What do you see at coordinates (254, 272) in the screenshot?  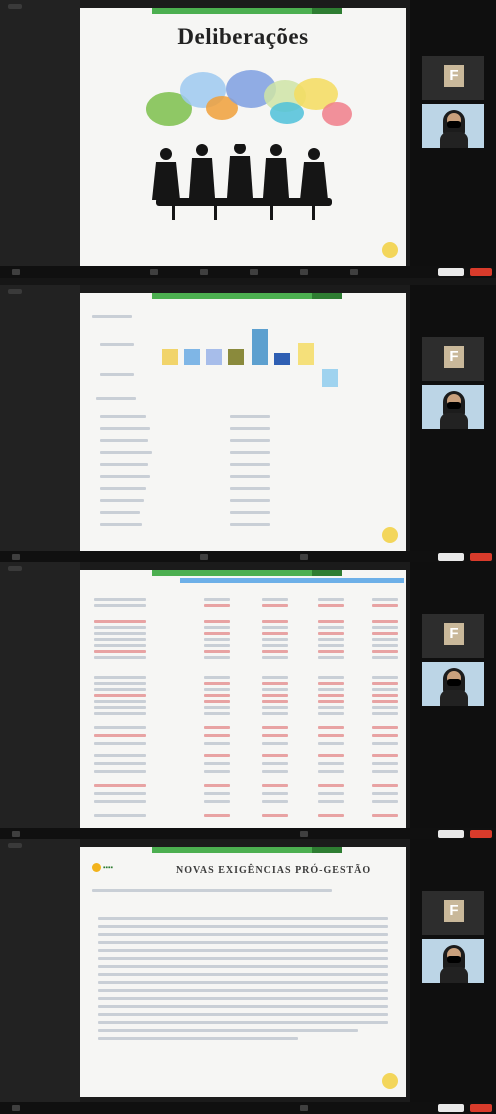 I see `chat-icon` at bounding box center [254, 272].